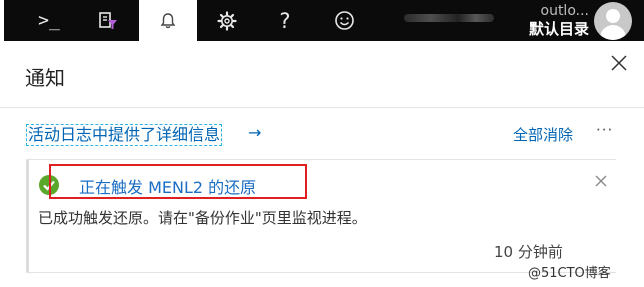 This screenshot has width=644, height=287. I want to click on help-button: ?, so click(285, 20).